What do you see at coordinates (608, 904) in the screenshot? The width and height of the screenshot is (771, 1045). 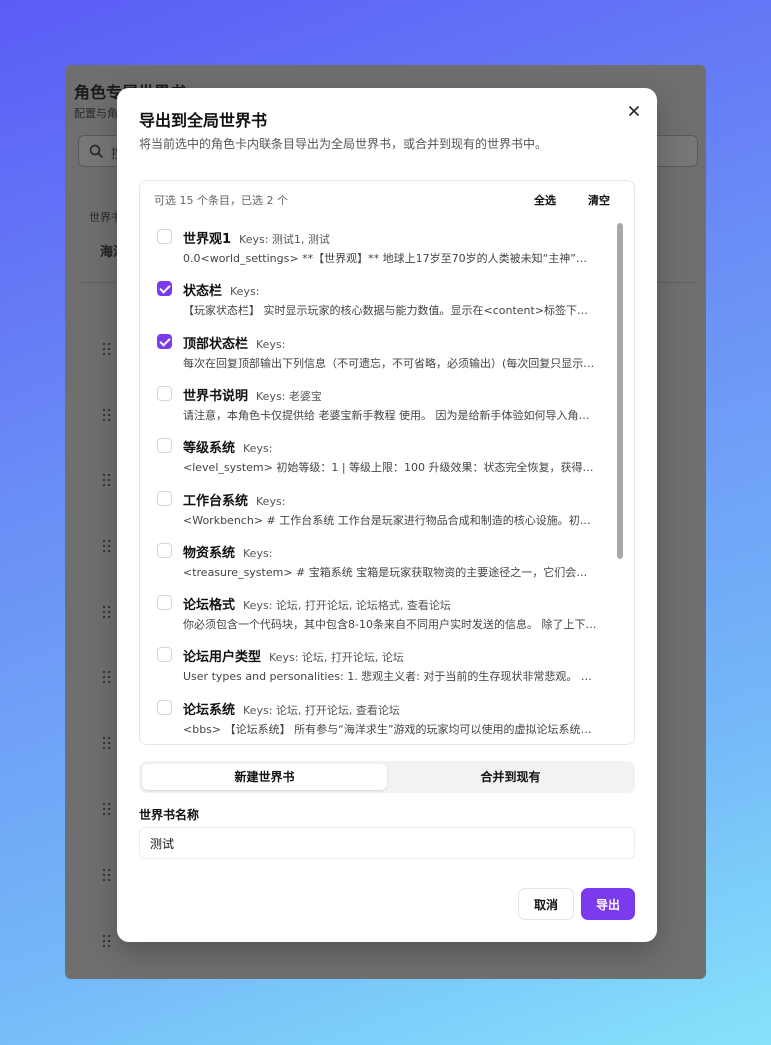 I see `export-button: 导出` at bounding box center [608, 904].